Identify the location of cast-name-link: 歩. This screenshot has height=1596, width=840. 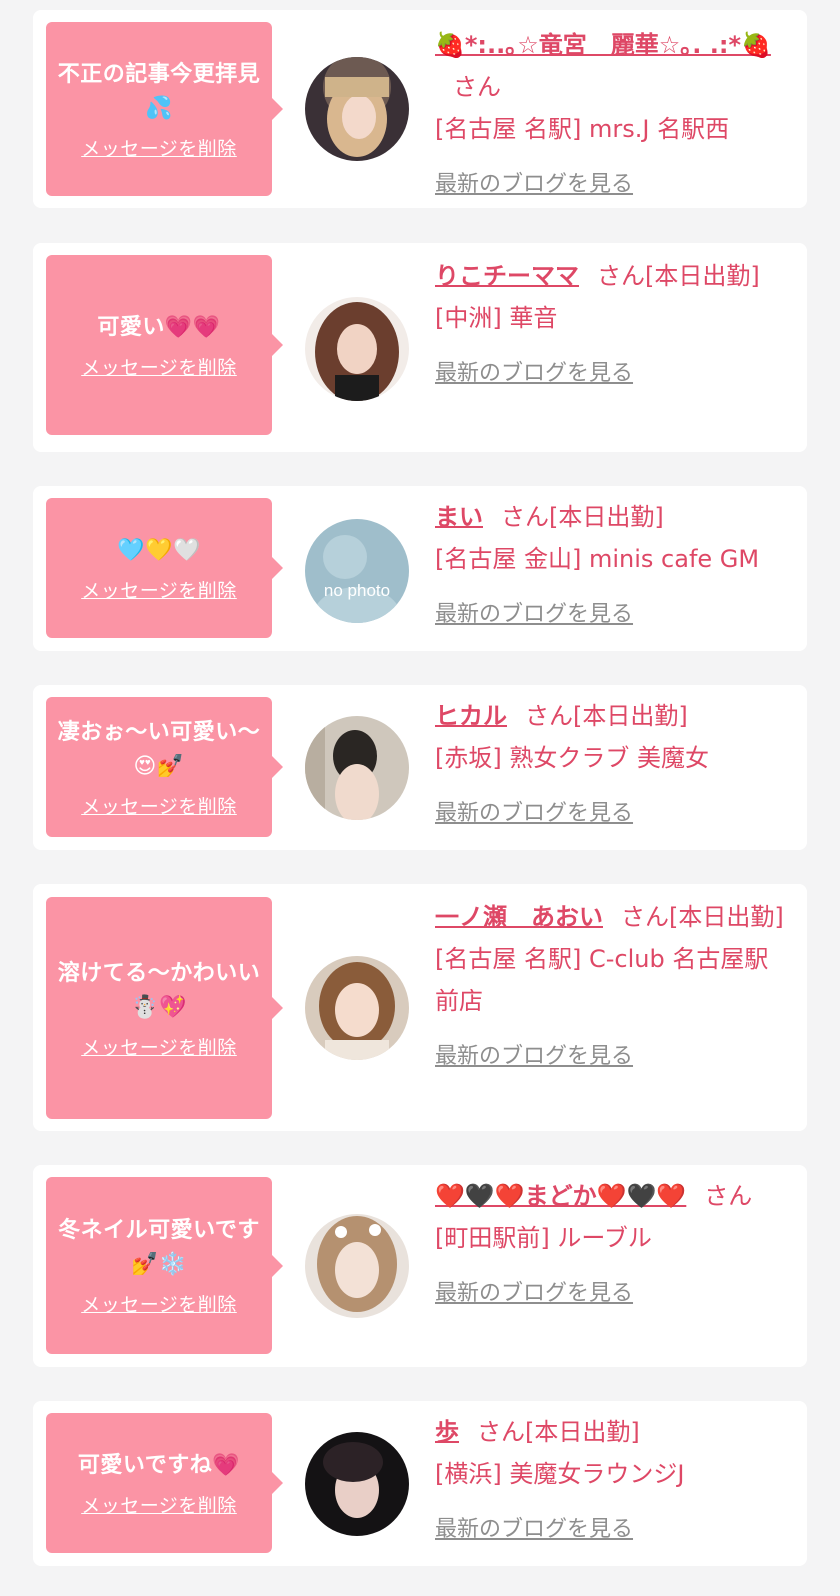
(447, 1432).